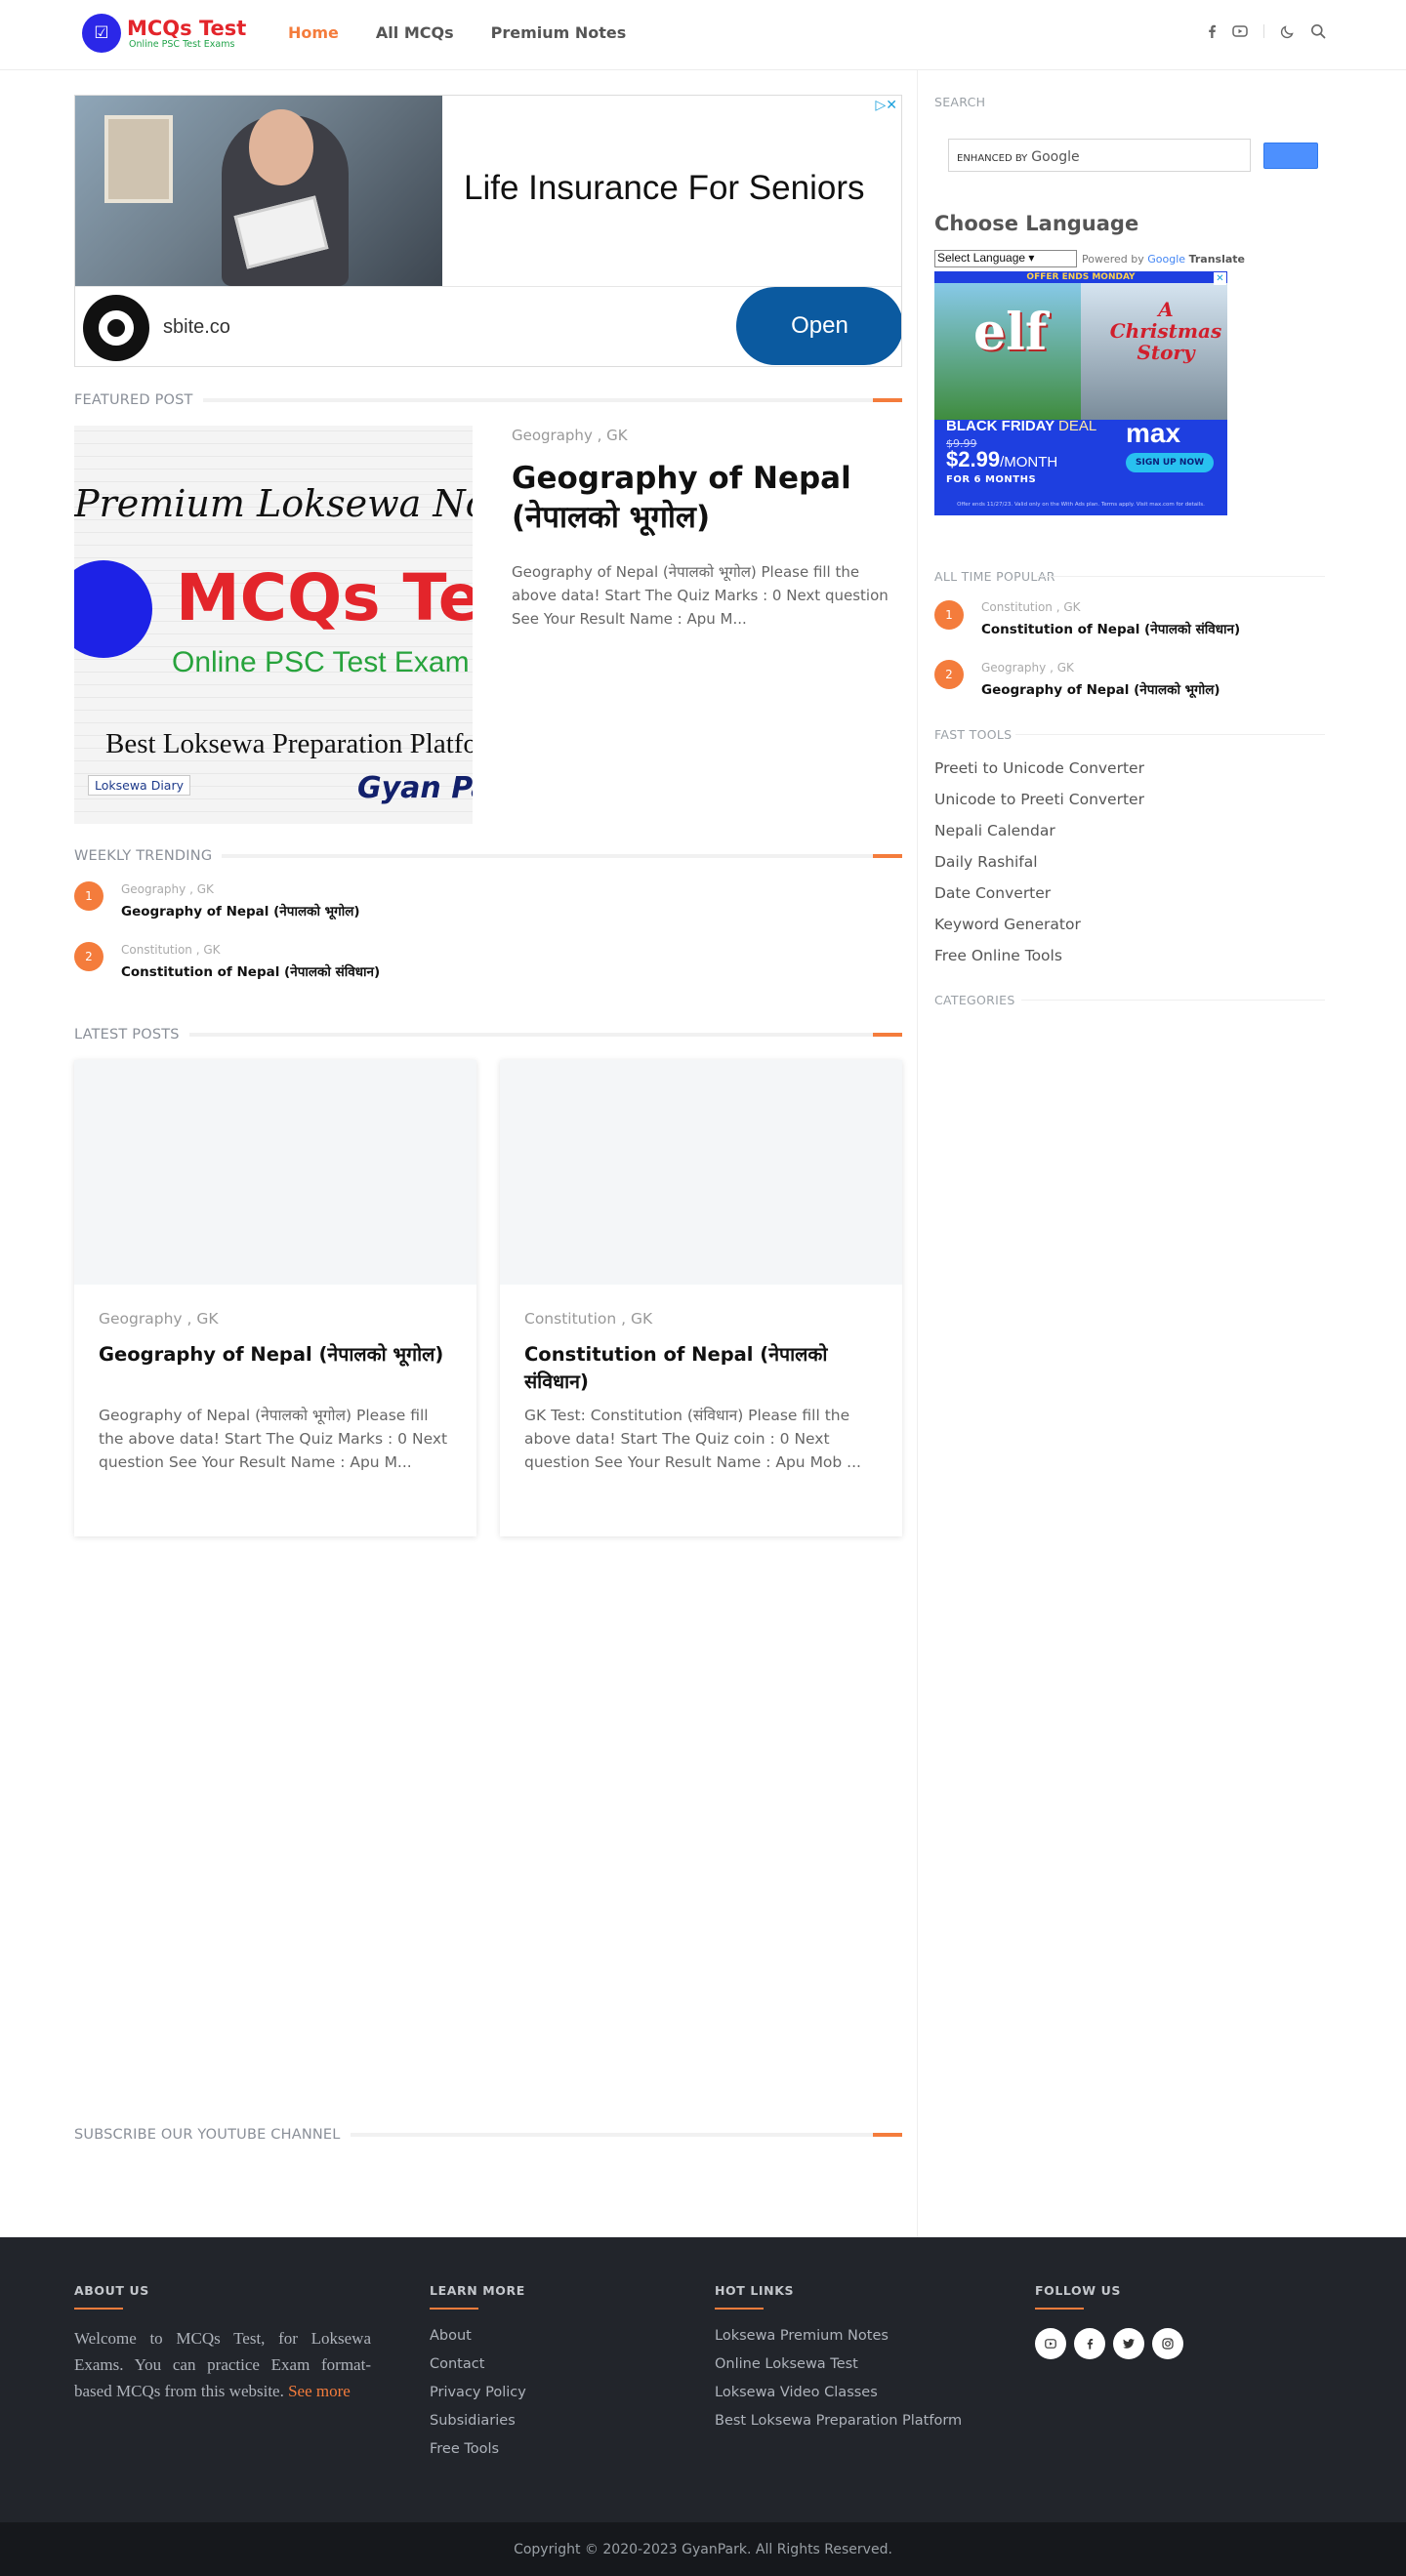 This screenshot has height=2576, width=1406. Describe the element at coordinates (838, 2421) in the screenshot. I see `footer-hot-link: Best Loksewa Preparation Platform` at that location.